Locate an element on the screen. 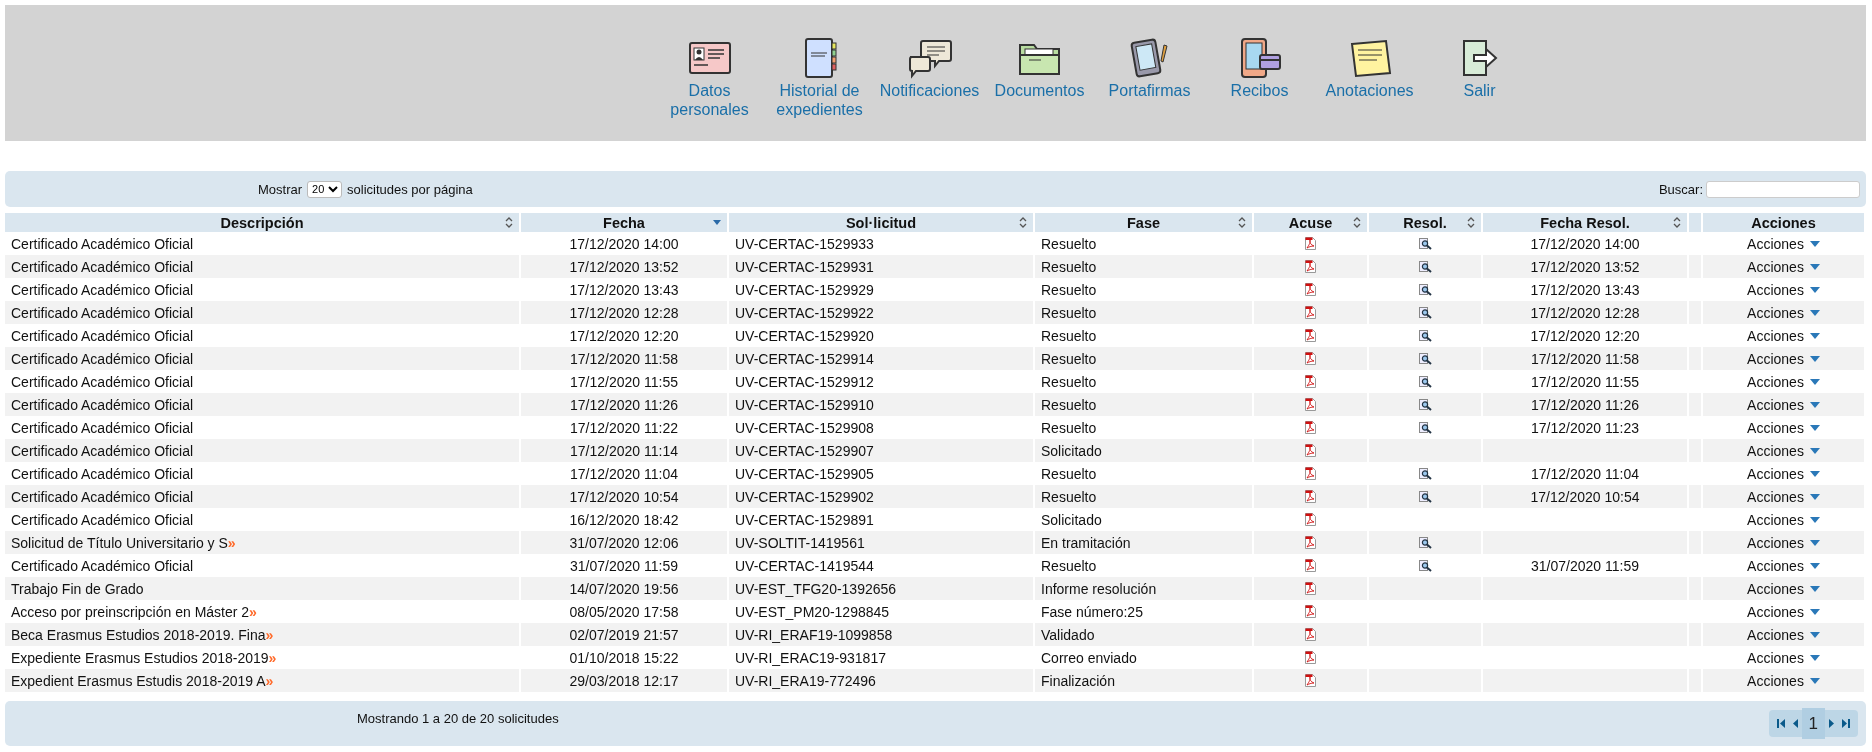  description-cell: Solicitud de Título Universitario y S» is located at coordinates (123, 542).